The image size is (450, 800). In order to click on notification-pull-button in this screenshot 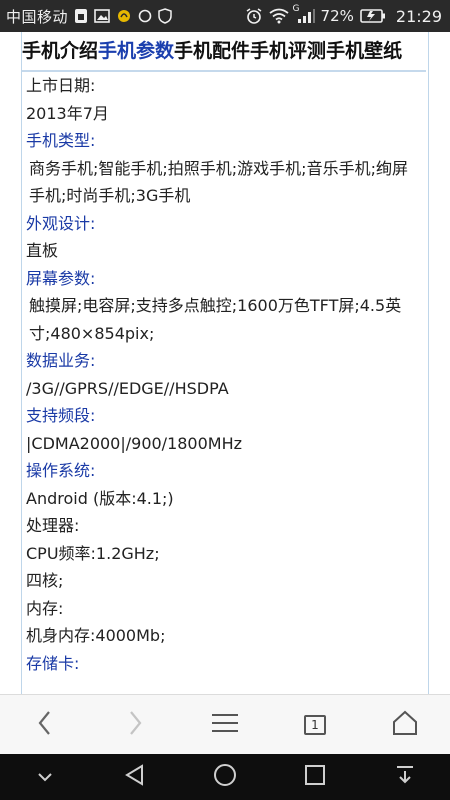, I will do `click(405, 777)`.